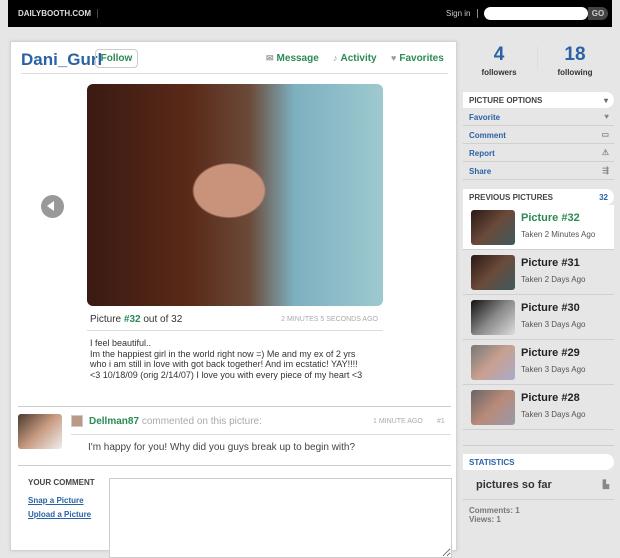  Describe the element at coordinates (605, 152) in the screenshot. I see `warning-icon: ⚠` at that location.